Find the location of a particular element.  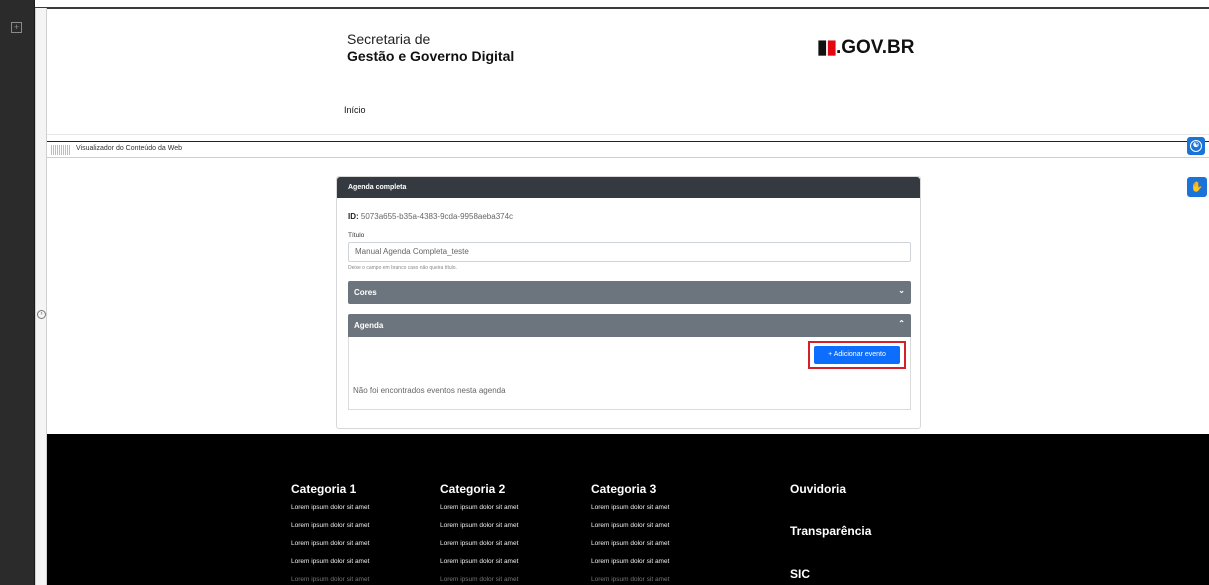

footer-link-ouvidoria: Ouvidoria is located at coordinates (818, 489).